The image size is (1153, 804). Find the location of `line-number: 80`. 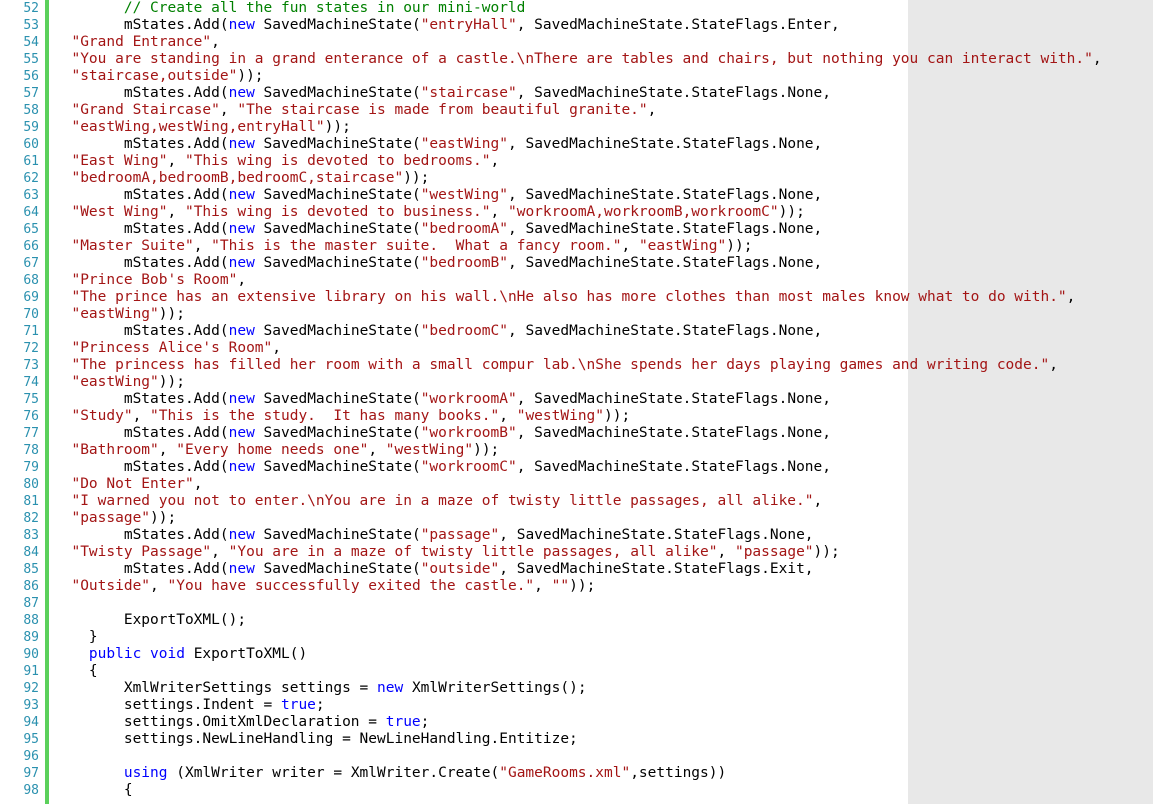

line-number: 80 is located at coordinates (31, 484).